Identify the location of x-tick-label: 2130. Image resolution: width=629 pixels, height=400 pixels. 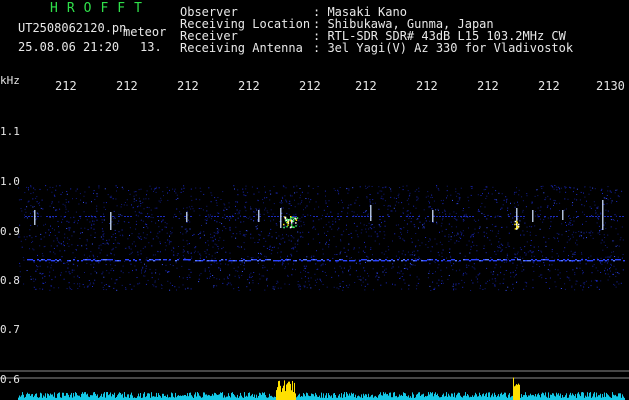
(610, 86).